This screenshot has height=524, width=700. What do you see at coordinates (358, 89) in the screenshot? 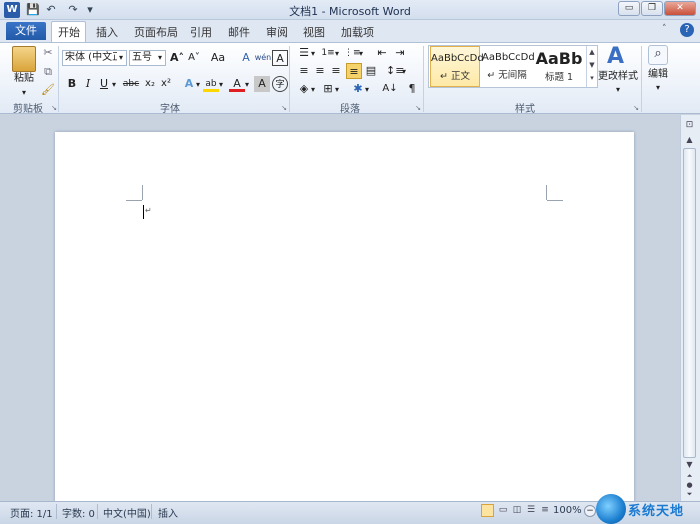
I see `chinese-layout-icon: ✱` at bounding box center [358, 89].